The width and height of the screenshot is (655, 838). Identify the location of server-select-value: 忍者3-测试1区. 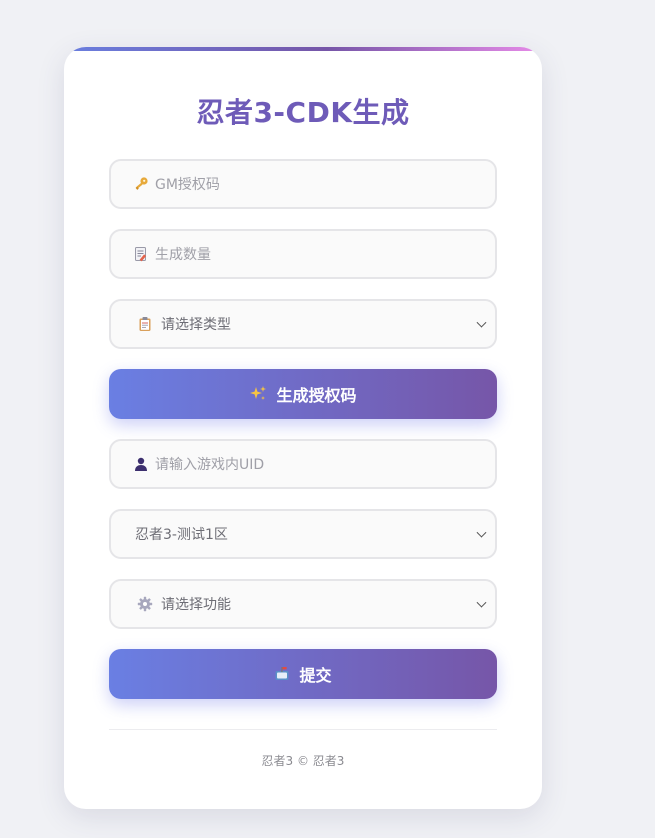
(181, 535).